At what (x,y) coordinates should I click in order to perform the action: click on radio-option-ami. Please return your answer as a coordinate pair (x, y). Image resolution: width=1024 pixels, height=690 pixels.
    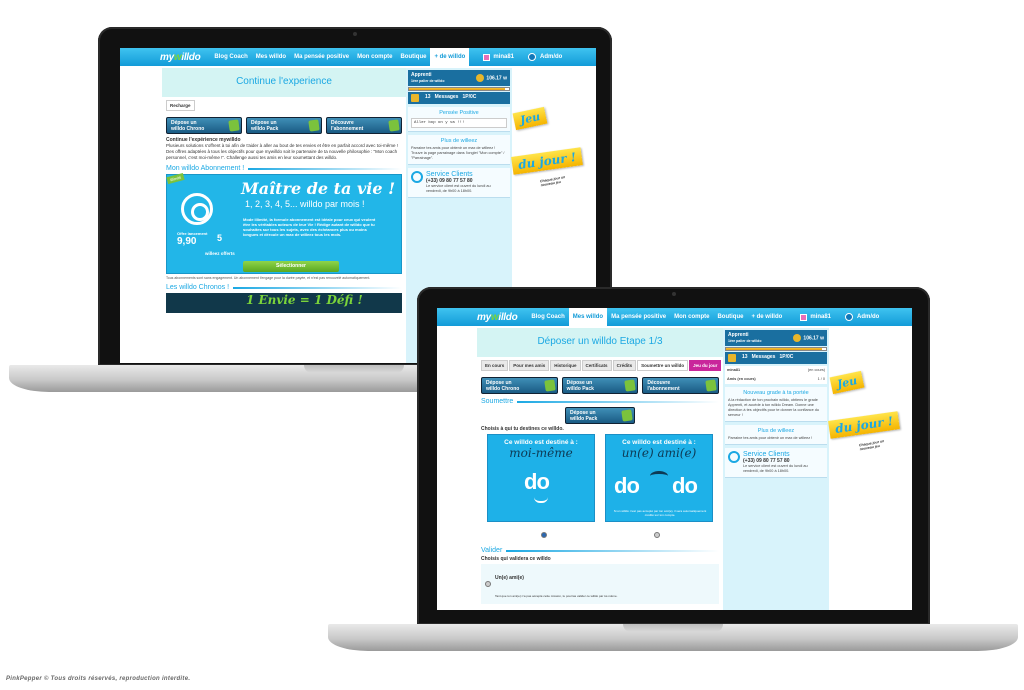
    Looking at the image, I should click on (488, 584).